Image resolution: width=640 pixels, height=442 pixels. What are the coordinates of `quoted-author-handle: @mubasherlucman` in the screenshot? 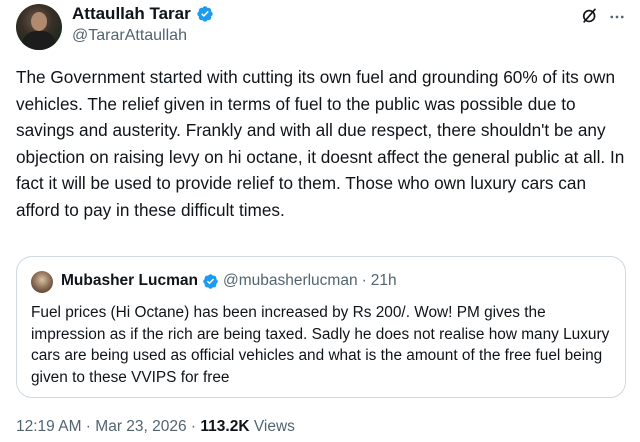 It's located at (290, 281).